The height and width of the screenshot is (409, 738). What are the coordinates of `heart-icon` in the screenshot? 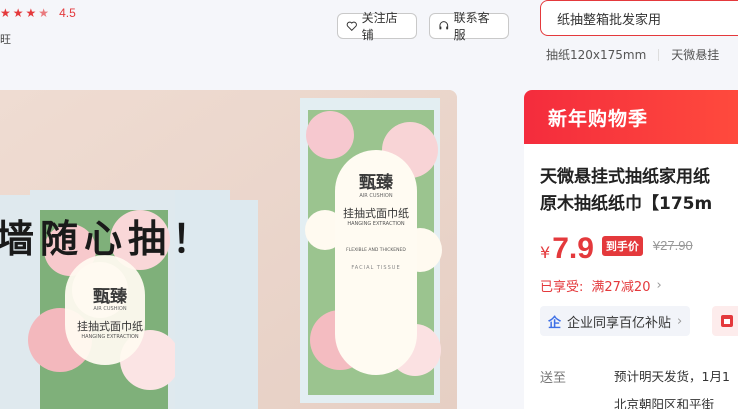 It's located at (351, 26).